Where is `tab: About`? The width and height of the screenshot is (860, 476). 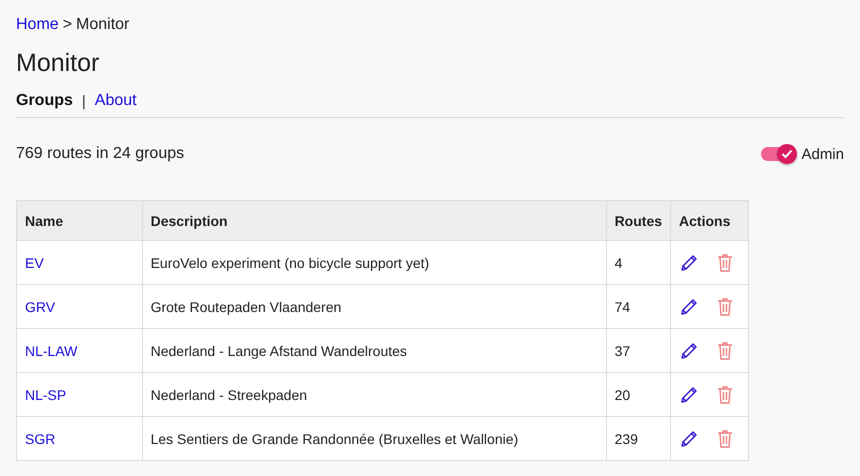
tab: About is located at coordinates (115, 101).